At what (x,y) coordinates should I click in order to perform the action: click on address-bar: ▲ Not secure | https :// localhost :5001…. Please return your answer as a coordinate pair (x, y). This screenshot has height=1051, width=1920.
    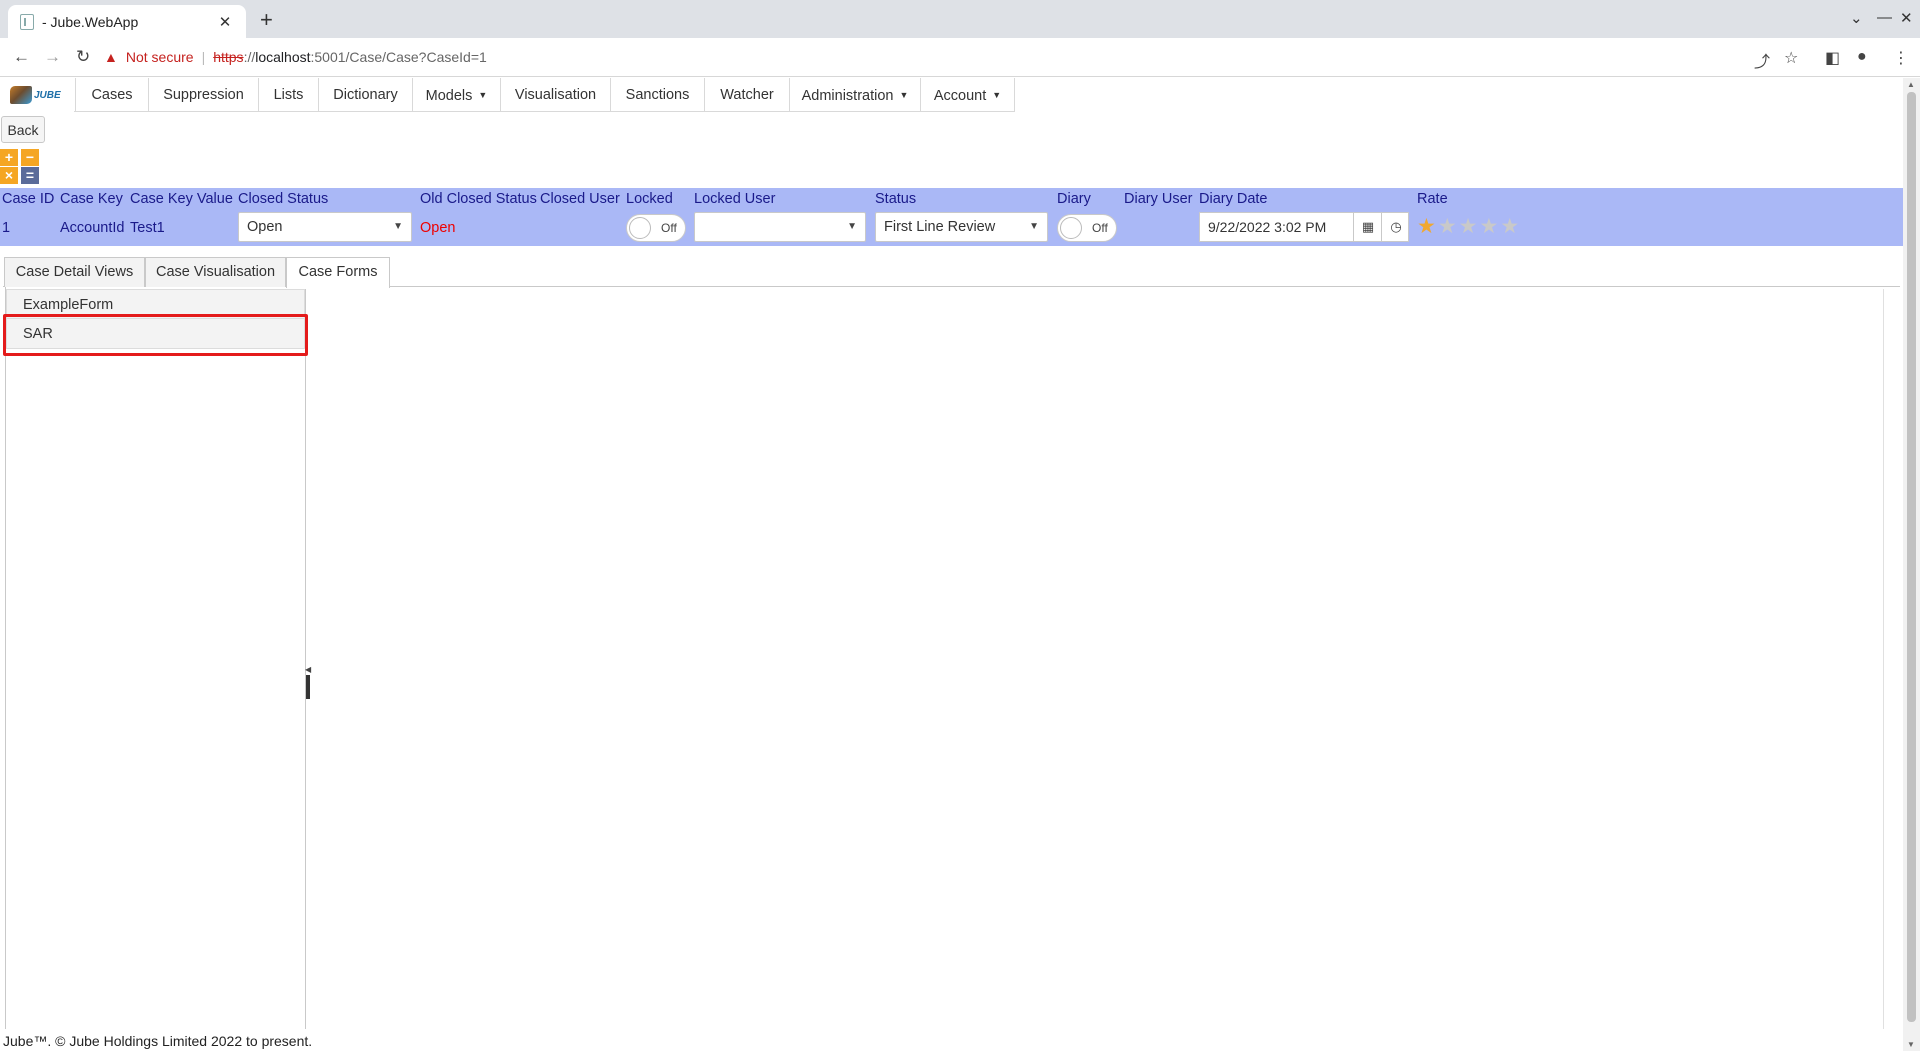
    Looking at the image, I should click on (954, 57).